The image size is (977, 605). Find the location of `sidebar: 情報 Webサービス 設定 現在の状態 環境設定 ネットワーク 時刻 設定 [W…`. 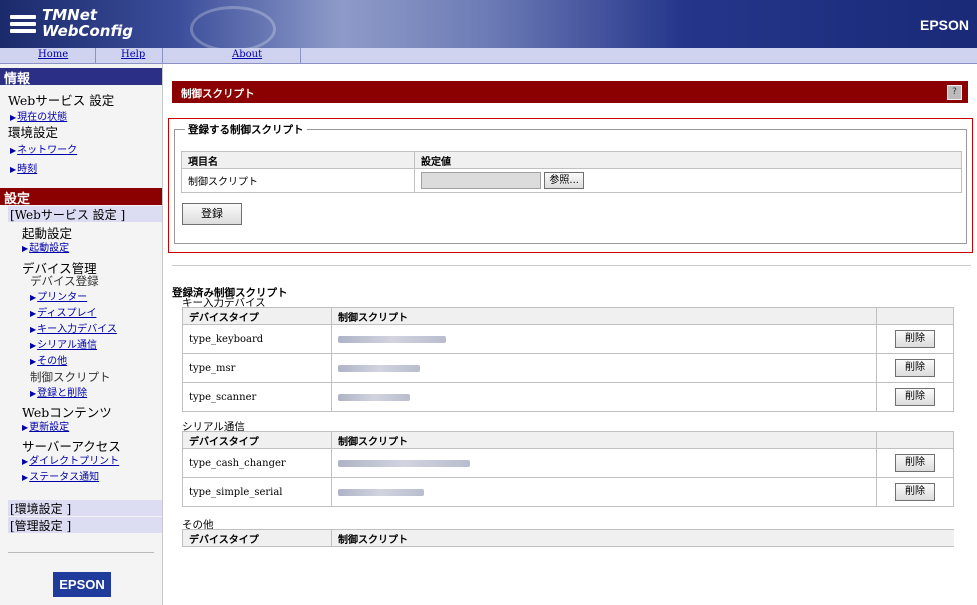

sidebar: 情報 Webサービス 設定 現在の状態 環境設定 ネットワーク 時刻 設定 [W… is located at coordinates (81, 334).